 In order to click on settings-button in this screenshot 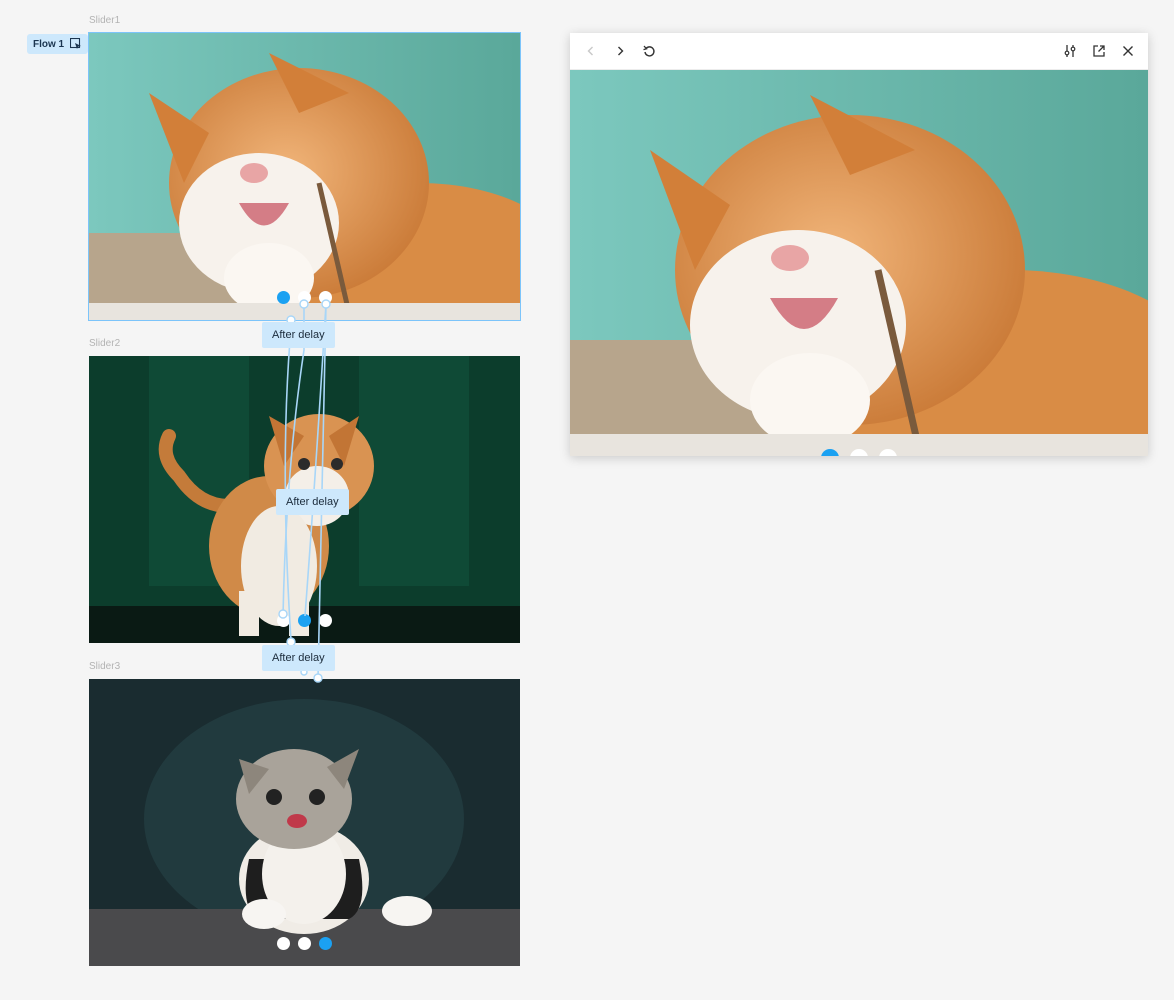, I will do `click(1069, 51)`.